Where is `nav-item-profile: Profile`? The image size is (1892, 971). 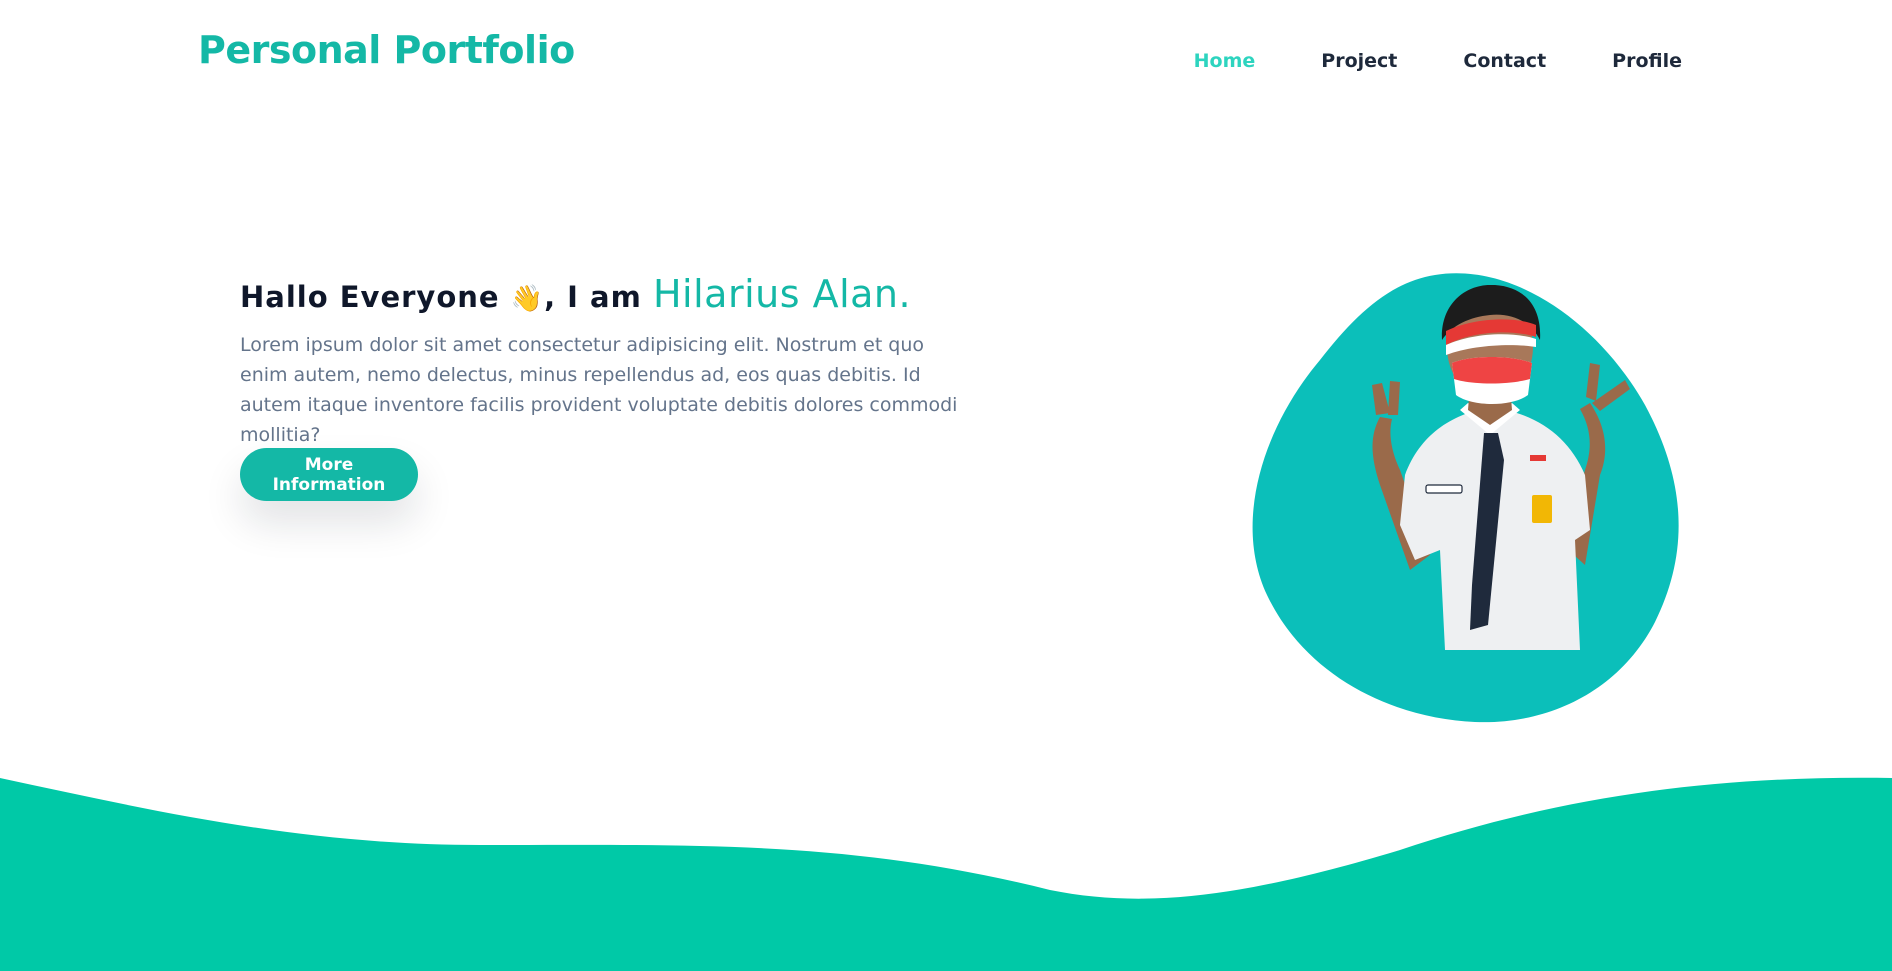
nav-item-profile: Profile is located at coordinates (1647, 61).